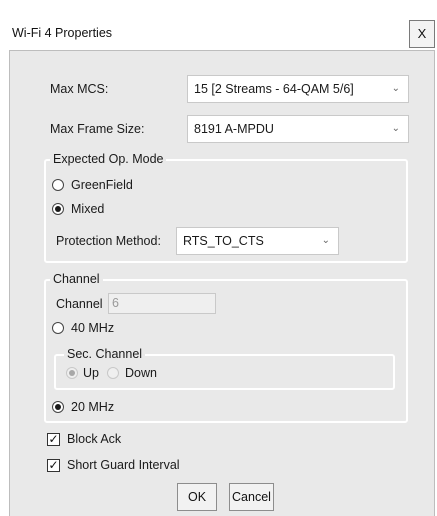  Describe the element at coordinates (234, 129) in the screenshot. I see `max-frame-size-value: 8191 A-MPDU` at that location.